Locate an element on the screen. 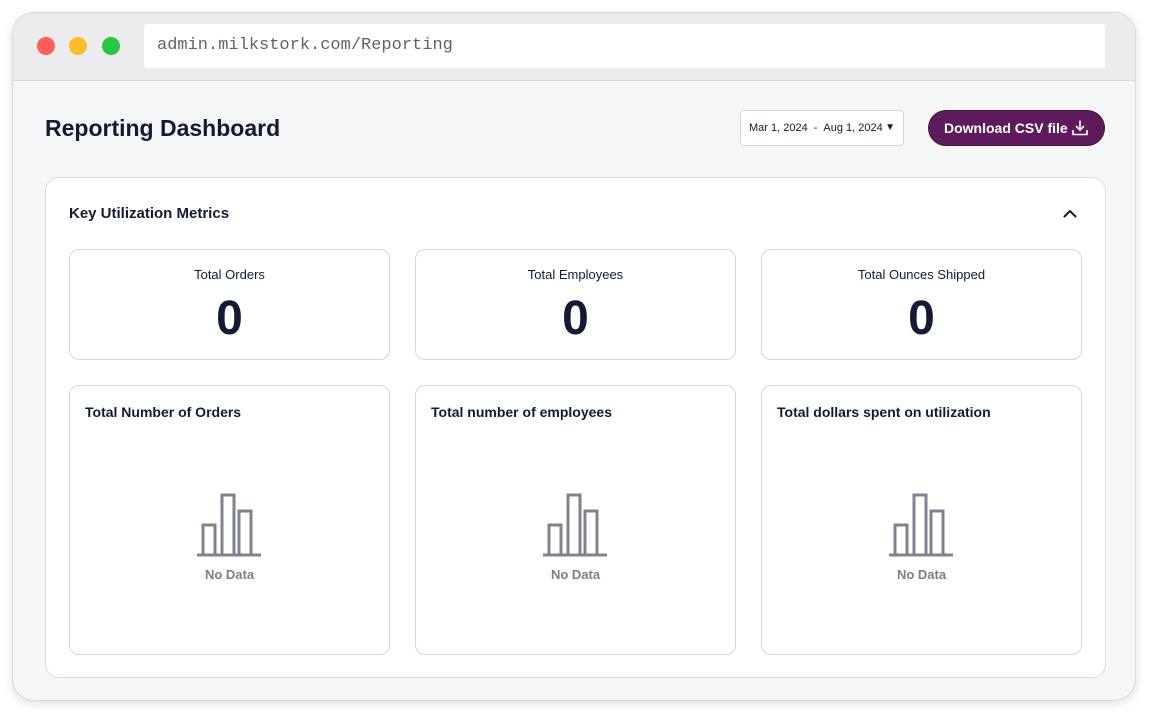 The width and height of the screenshot is (1157, 722). stat-label: Total Employees is located at coordinates (575, 274).